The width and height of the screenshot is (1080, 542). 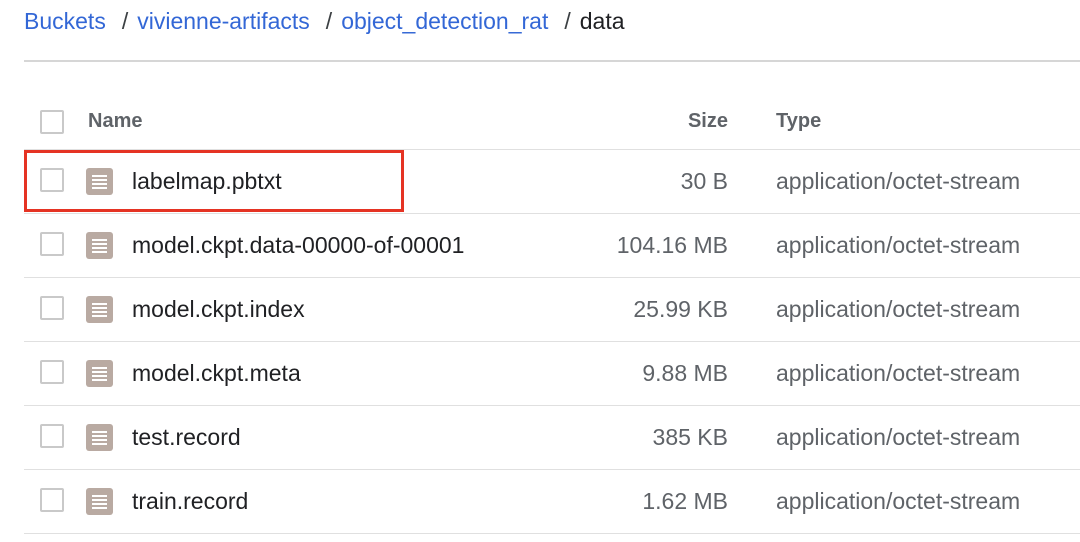 What do you see at coordinates (685, 501) in the screenshot?
I see `file-size: 1.62 MB` at bounding box center [685, 501].